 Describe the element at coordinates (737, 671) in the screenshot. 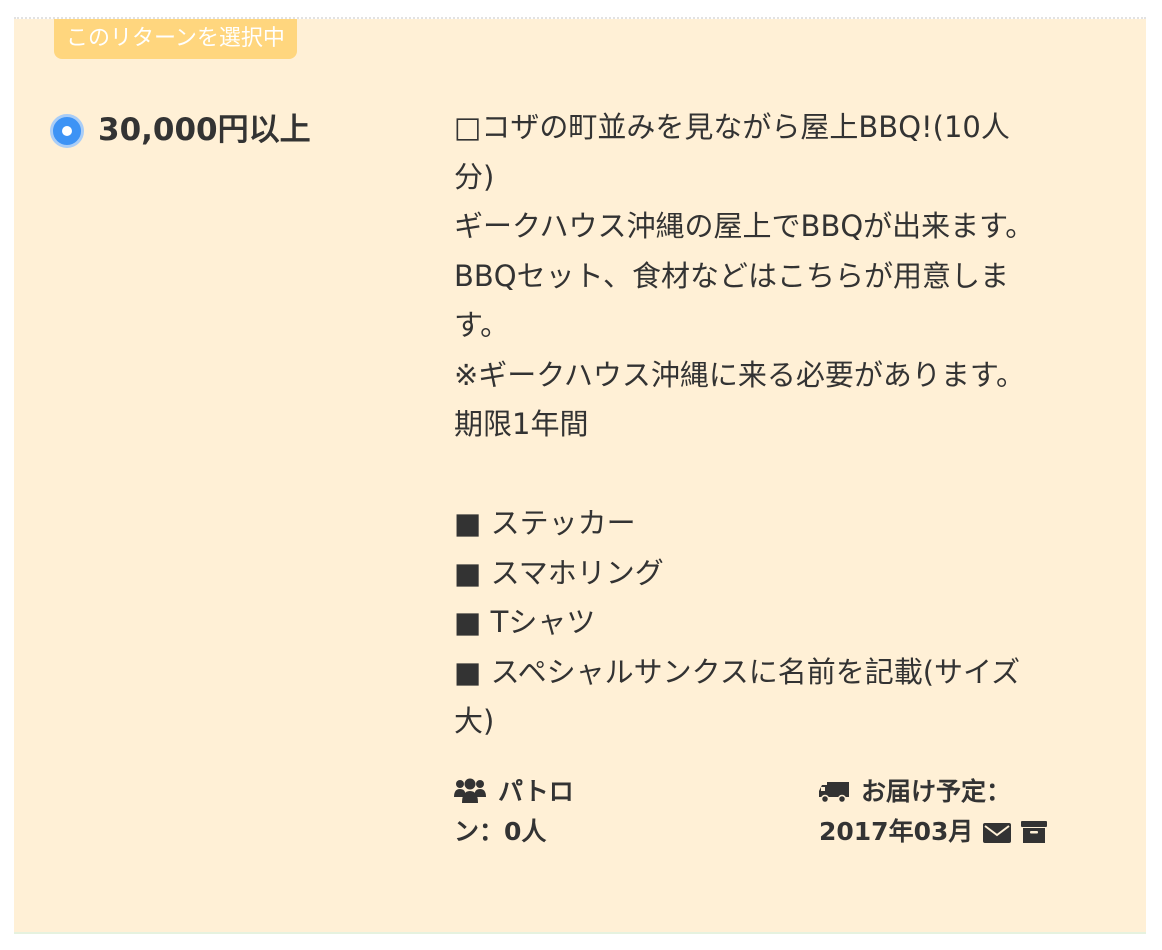

I see `reward-item: ■ スペシャルサンクスに名前を記載(サイズ` at that location.